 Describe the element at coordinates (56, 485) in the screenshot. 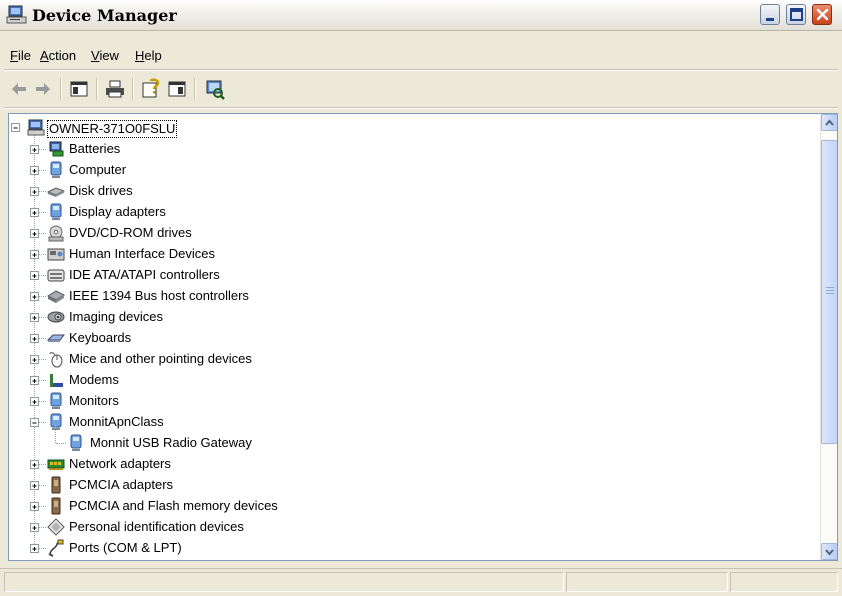

I see `pcmcia-icon` at that location.